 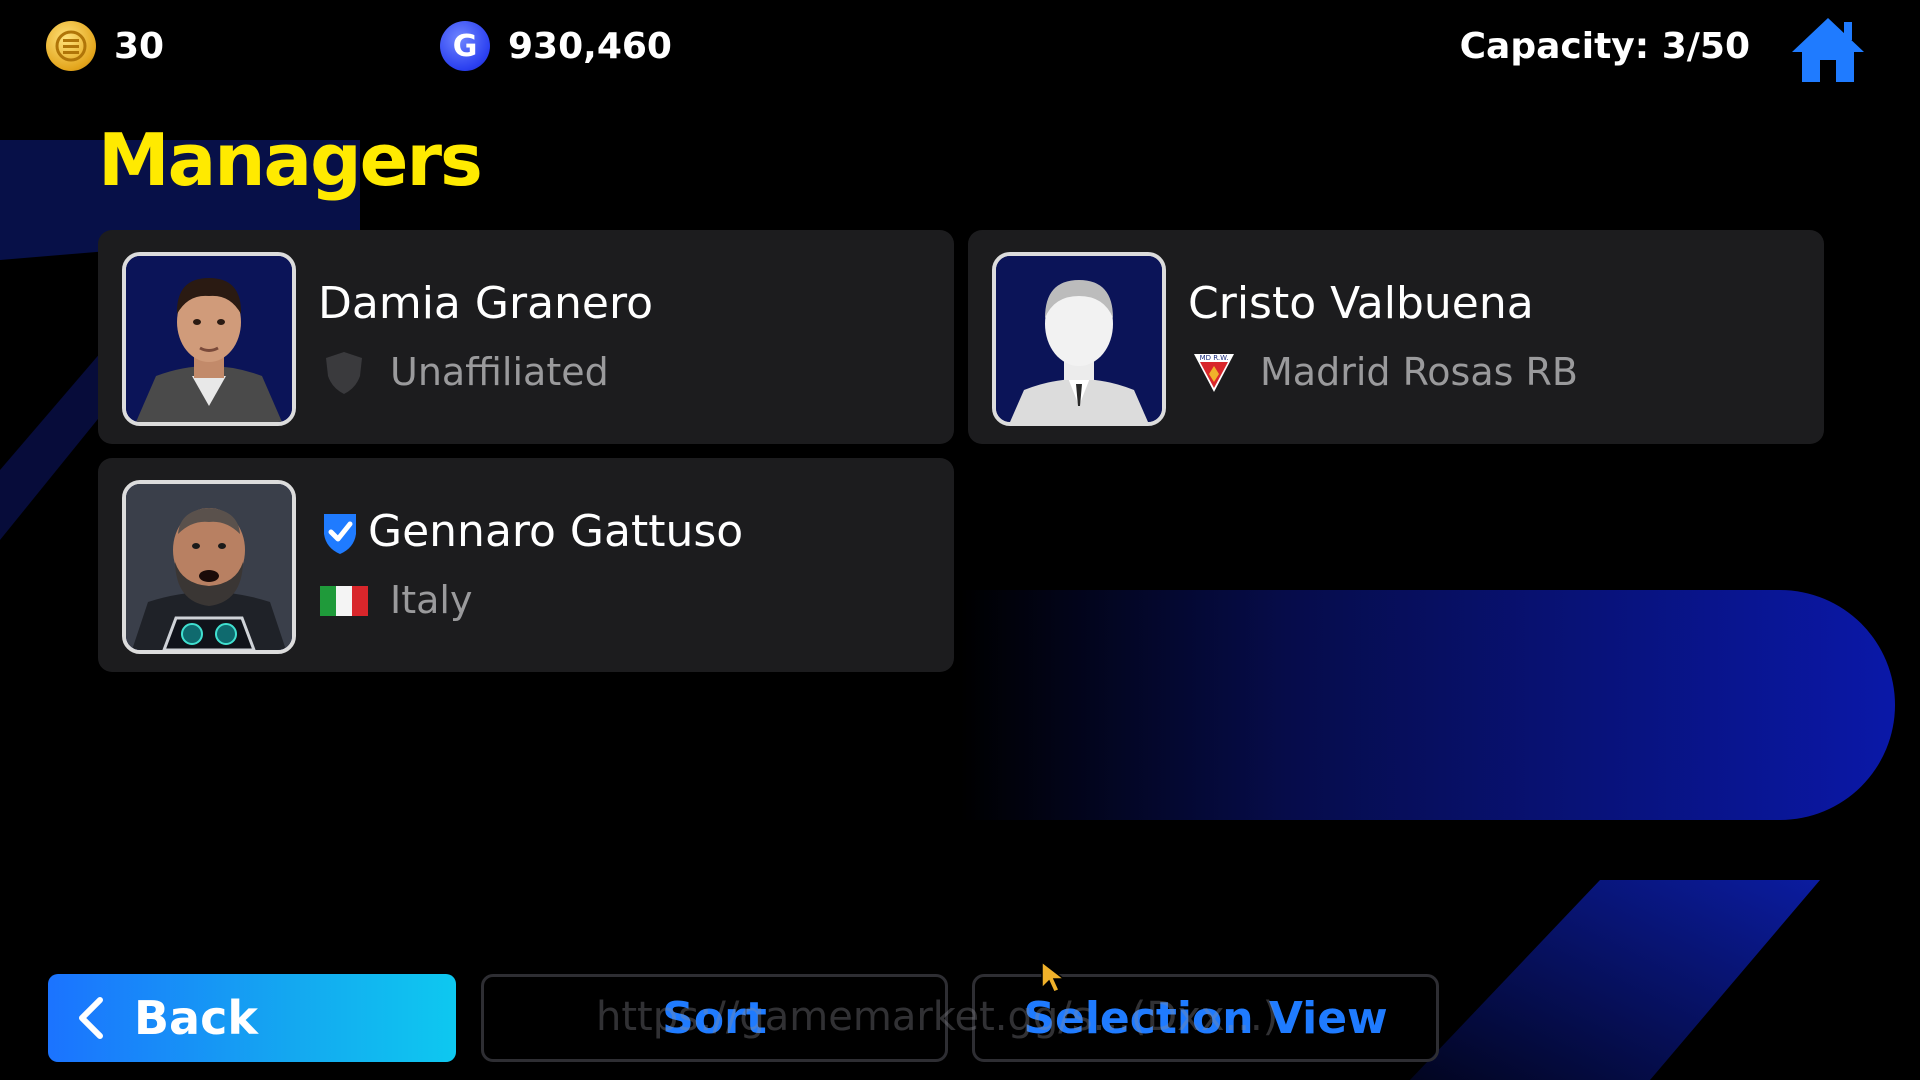 I want to click on back-button: Back, so click(x=252, y=1018).